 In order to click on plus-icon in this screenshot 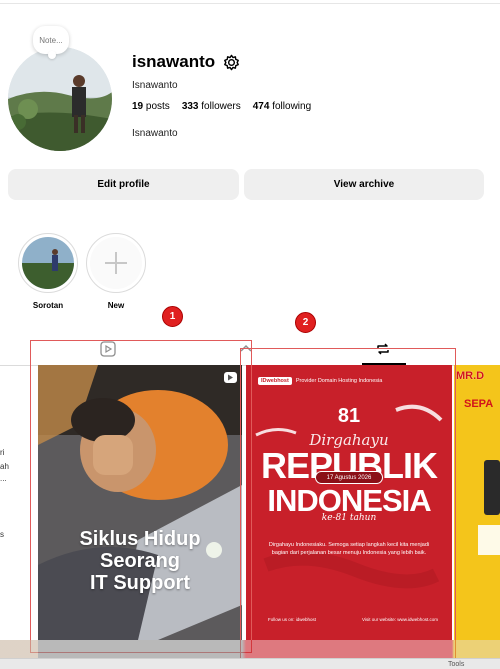, I will do `click(116, 263)`.